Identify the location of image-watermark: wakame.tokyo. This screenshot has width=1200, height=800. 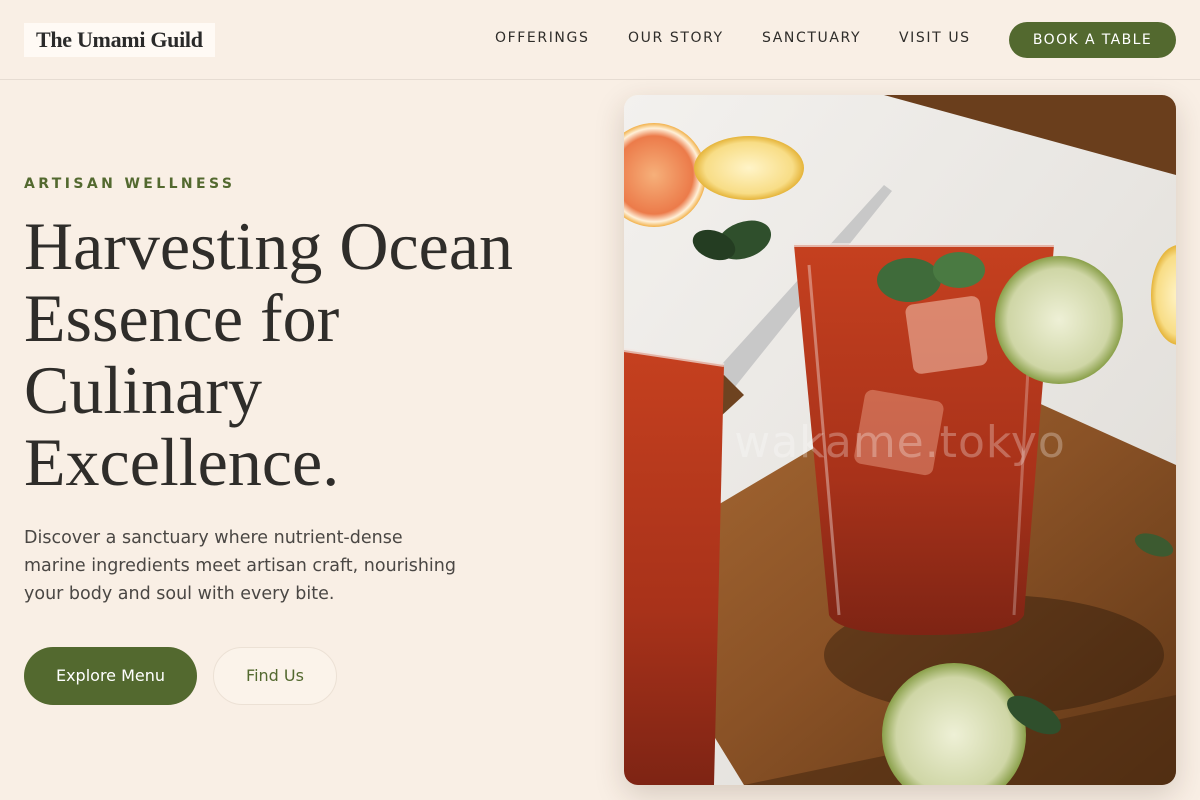
(900, 442).